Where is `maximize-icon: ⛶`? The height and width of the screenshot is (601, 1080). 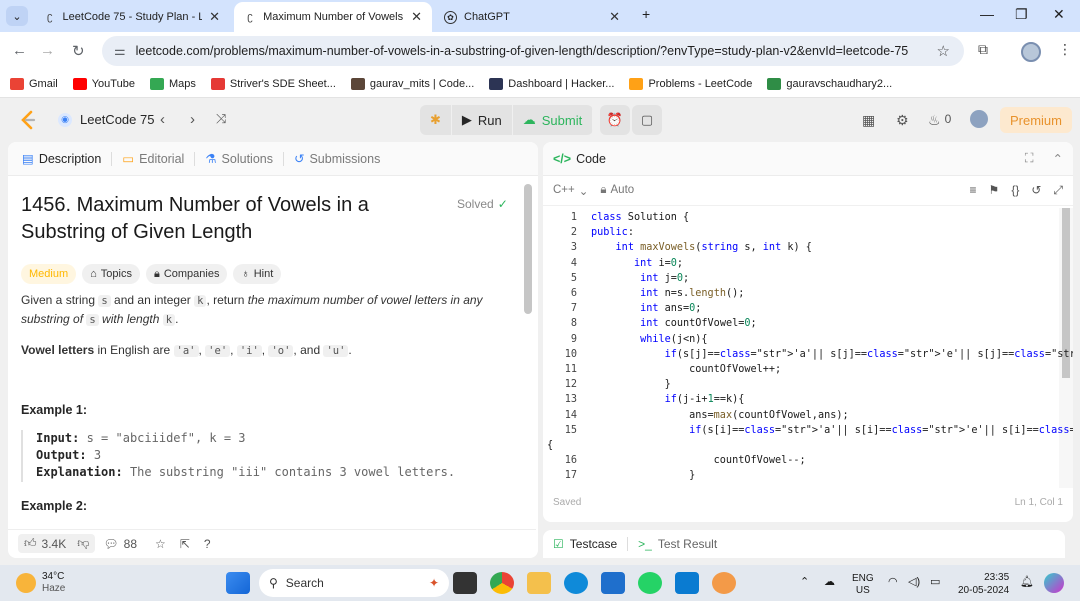
maximize-icon: ⛶ is located at coordinates (1029, 158).